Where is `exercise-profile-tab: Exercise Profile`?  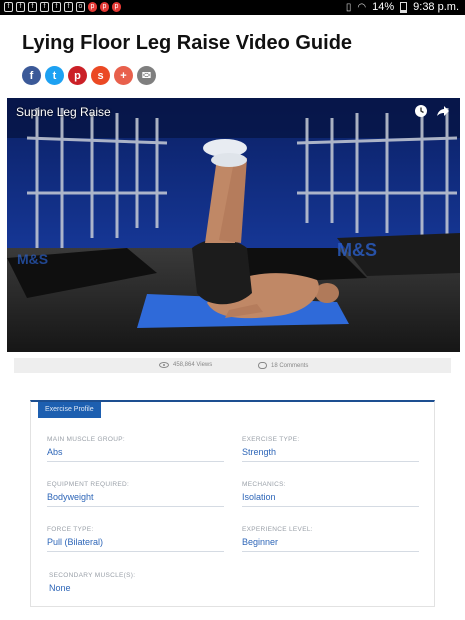 exercise-profile-tab: Exercise Profile is located at coordinates (69, 410).